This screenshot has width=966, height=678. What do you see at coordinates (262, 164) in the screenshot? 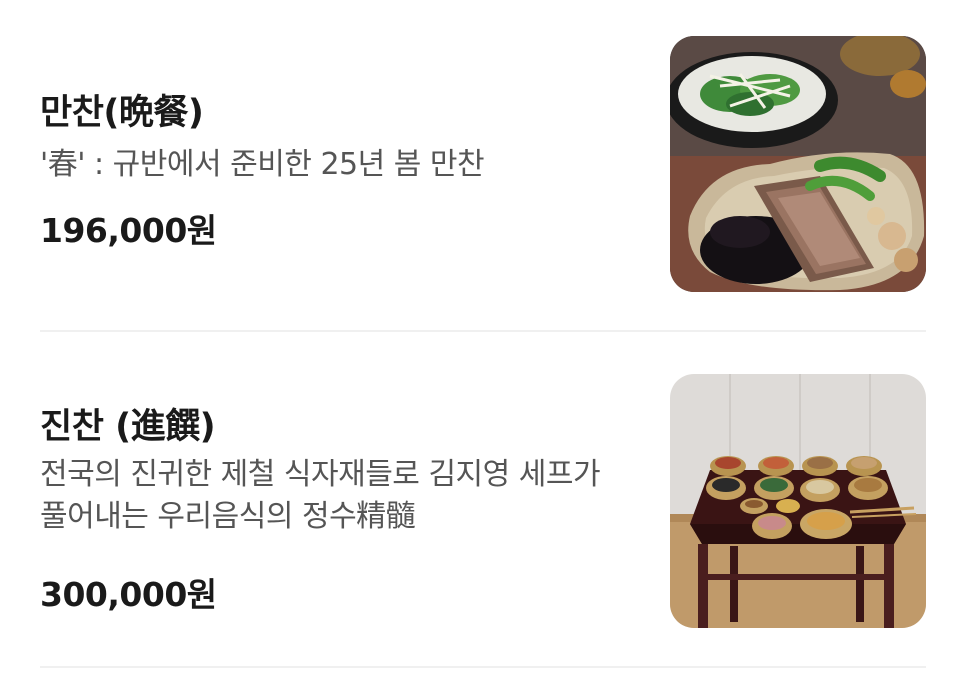
I see `menu-item-description: '春' : 규반에서 준비한 25년 봄 만찬` at bounding box center [262, 164].